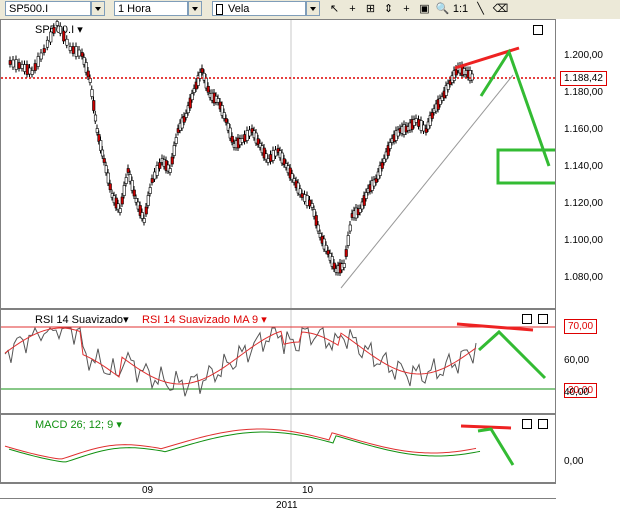 Image resolution: width=620 pixels, height=514 pixels. What do you see at coordinates (313, 8) in the screenshot?
I see `chart-type-dropdown-button` at bounding box center [313, 8].